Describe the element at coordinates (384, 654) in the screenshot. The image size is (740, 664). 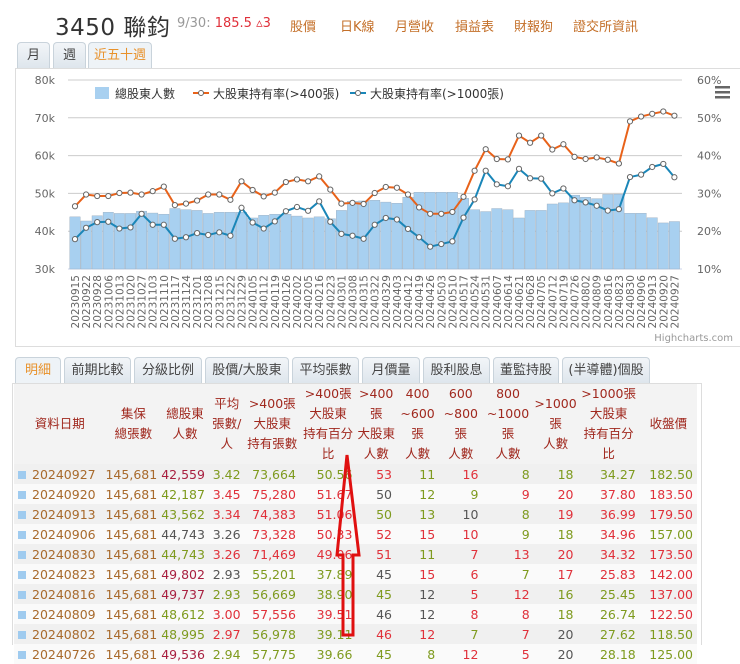
I see `cell-value: 45` at that location.